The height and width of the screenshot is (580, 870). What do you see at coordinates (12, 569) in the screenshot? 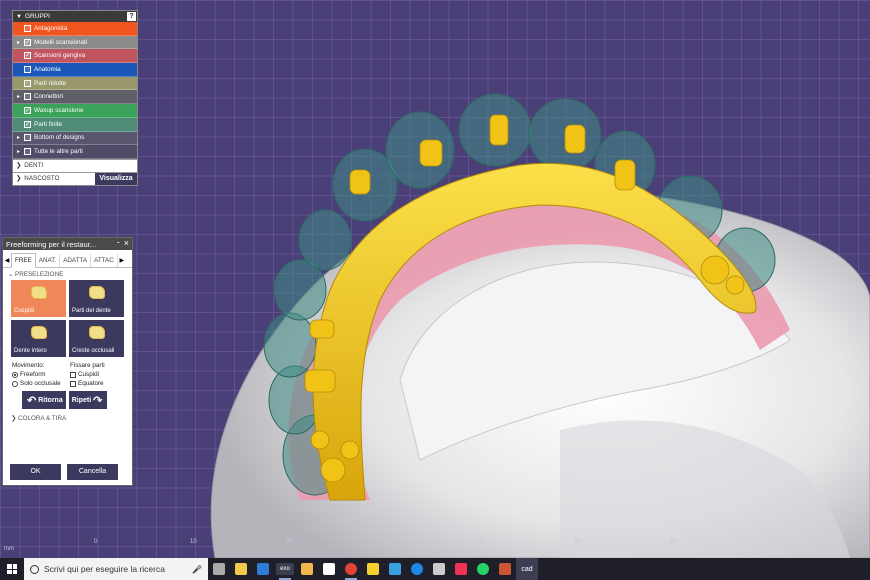
I see `start-button` at bounding box center [12, 569].